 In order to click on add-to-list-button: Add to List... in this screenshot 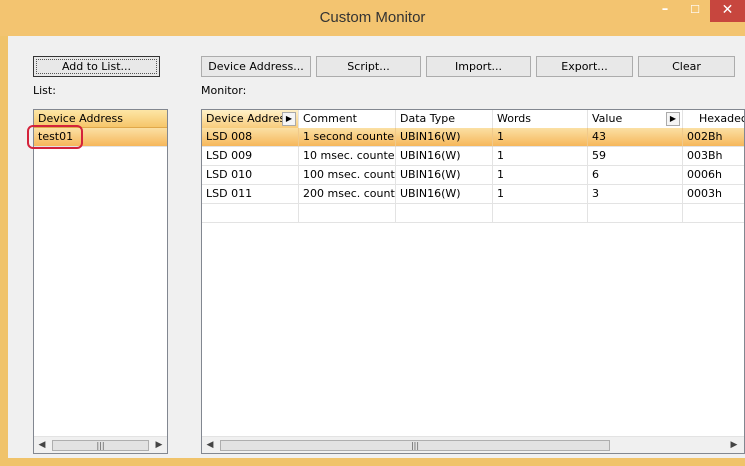, I will do `click(96, 66)`.